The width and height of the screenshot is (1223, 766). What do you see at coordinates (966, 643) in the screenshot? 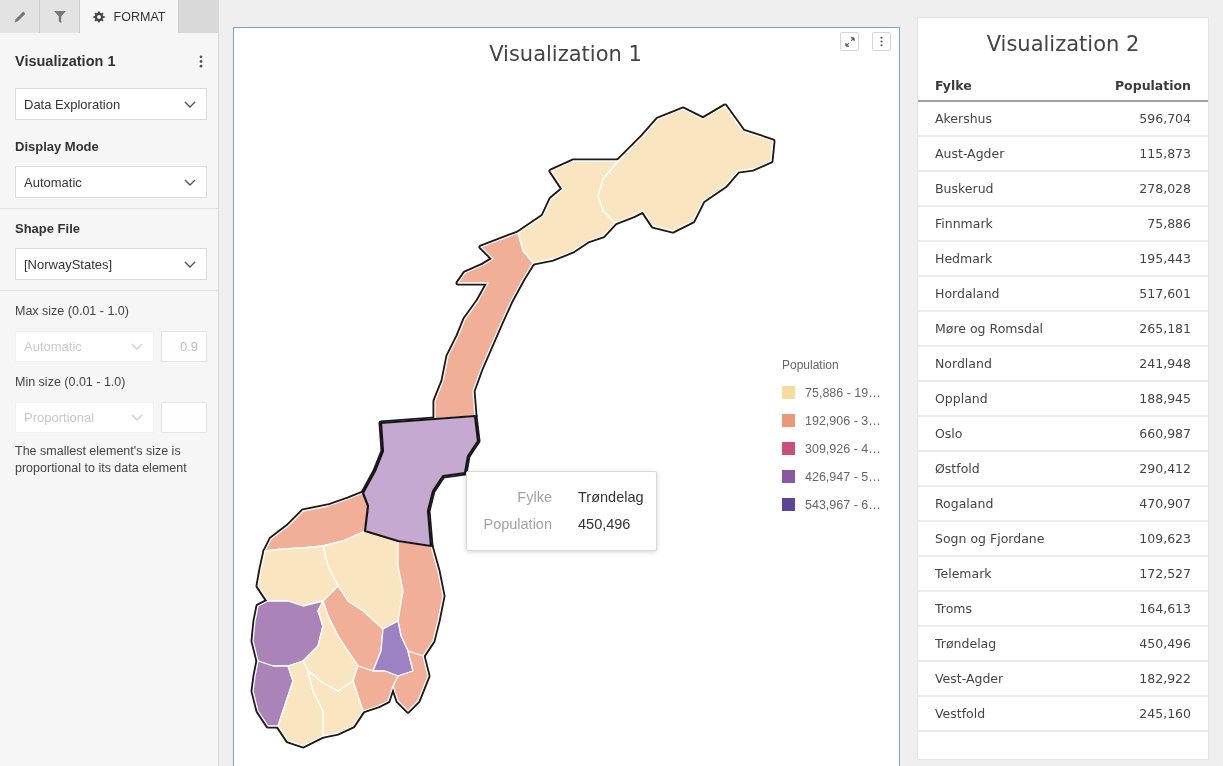
I see `table-cell: Trøndelag` at bounding box center [966, 643].